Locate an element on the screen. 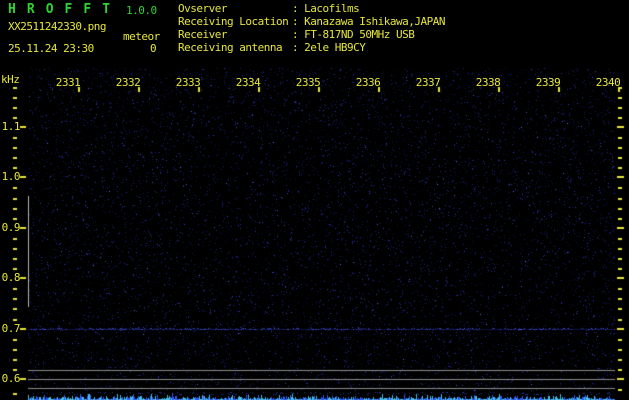 The width and height of the screenshot is (629, 400). info-value: FT-817ND 50MHz USB is located at coordinates (359, 34).